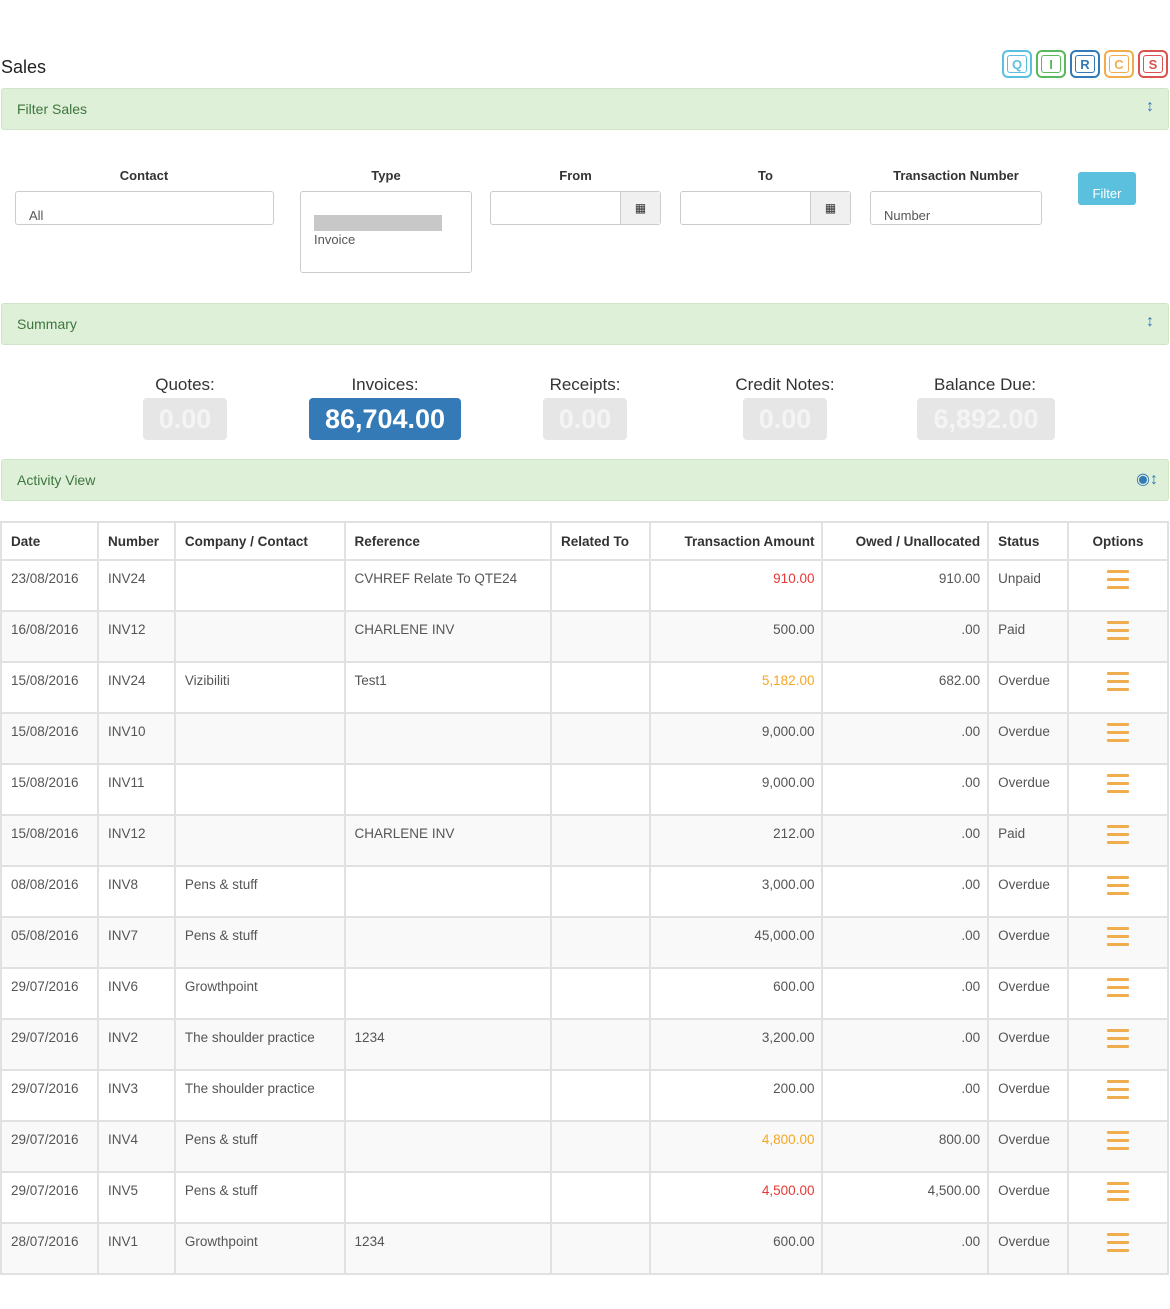 This screenshot has height=1309, width=1170. What do you see at coordinates (585, 109) in the screenshot?
I see `filter-panel-header: Filter Sales ↕` at bounding box center [585, 109].